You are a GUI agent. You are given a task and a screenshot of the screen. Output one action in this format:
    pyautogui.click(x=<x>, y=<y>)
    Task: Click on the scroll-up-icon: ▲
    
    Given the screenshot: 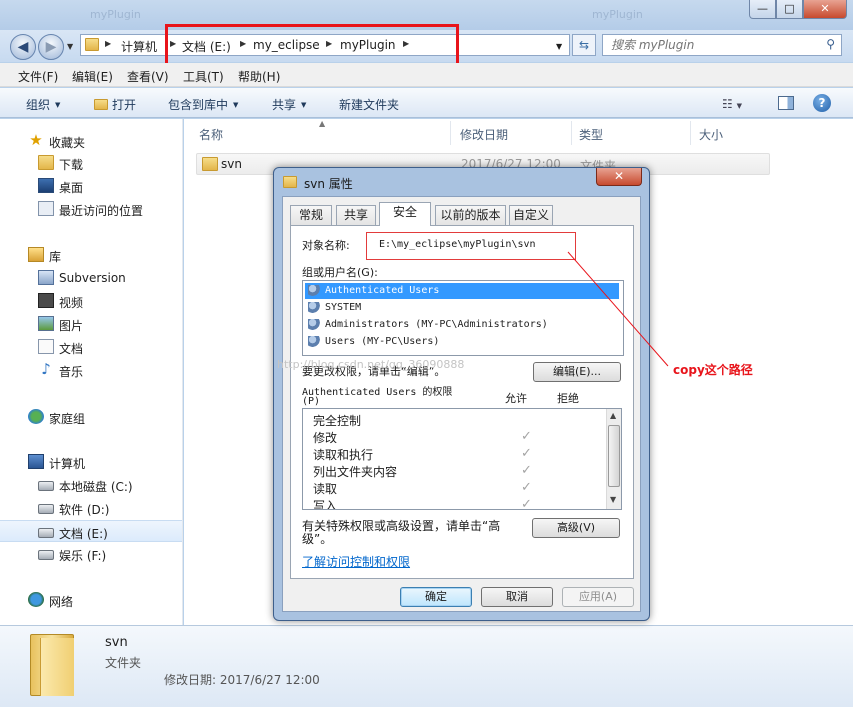 What is the action you would take?
    pyautogui.click(x=613, y=415)
    